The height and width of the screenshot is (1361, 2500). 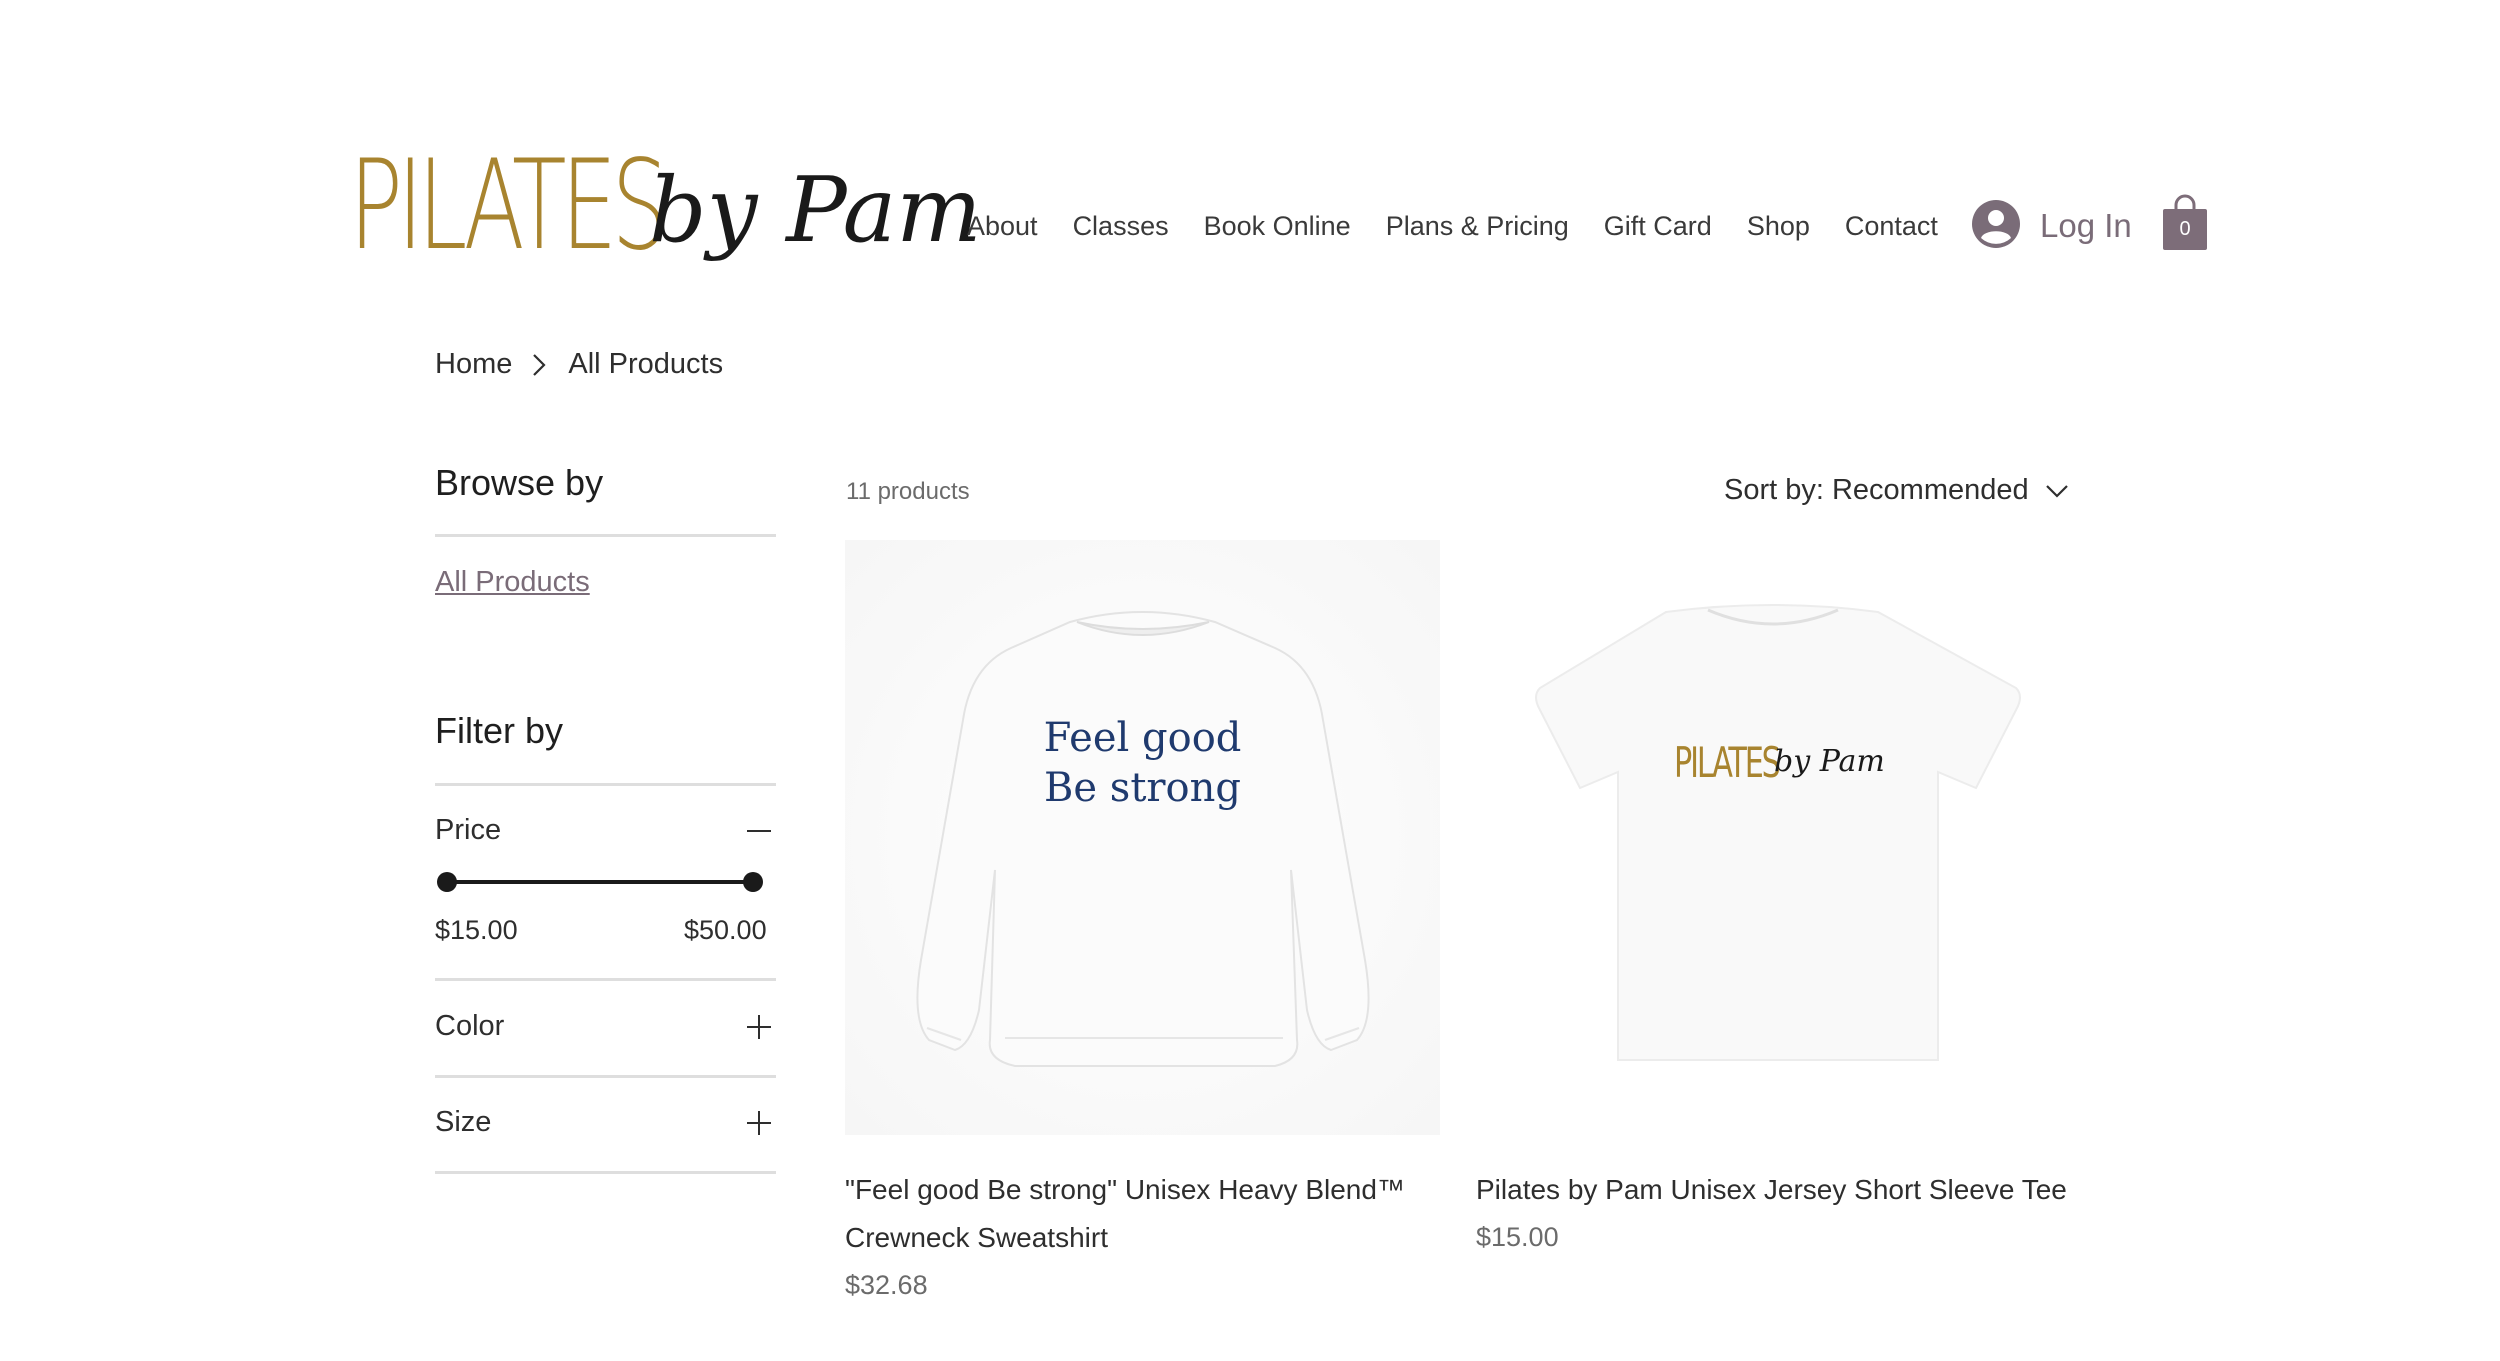 What do you see at coordinates (1517, 1237) in the screenshot?
I see `product-price-tee: $15.00` at bounding box center [1517, 1237].